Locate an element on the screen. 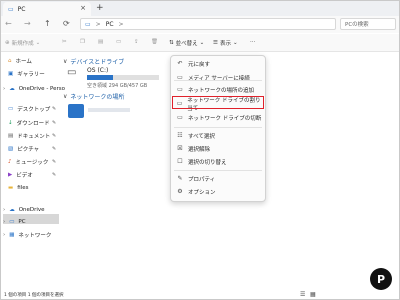 This screenshot has width=400, height=300. sidebar-item-video: ▶ ビデオ is located at coordinates (20, 175).